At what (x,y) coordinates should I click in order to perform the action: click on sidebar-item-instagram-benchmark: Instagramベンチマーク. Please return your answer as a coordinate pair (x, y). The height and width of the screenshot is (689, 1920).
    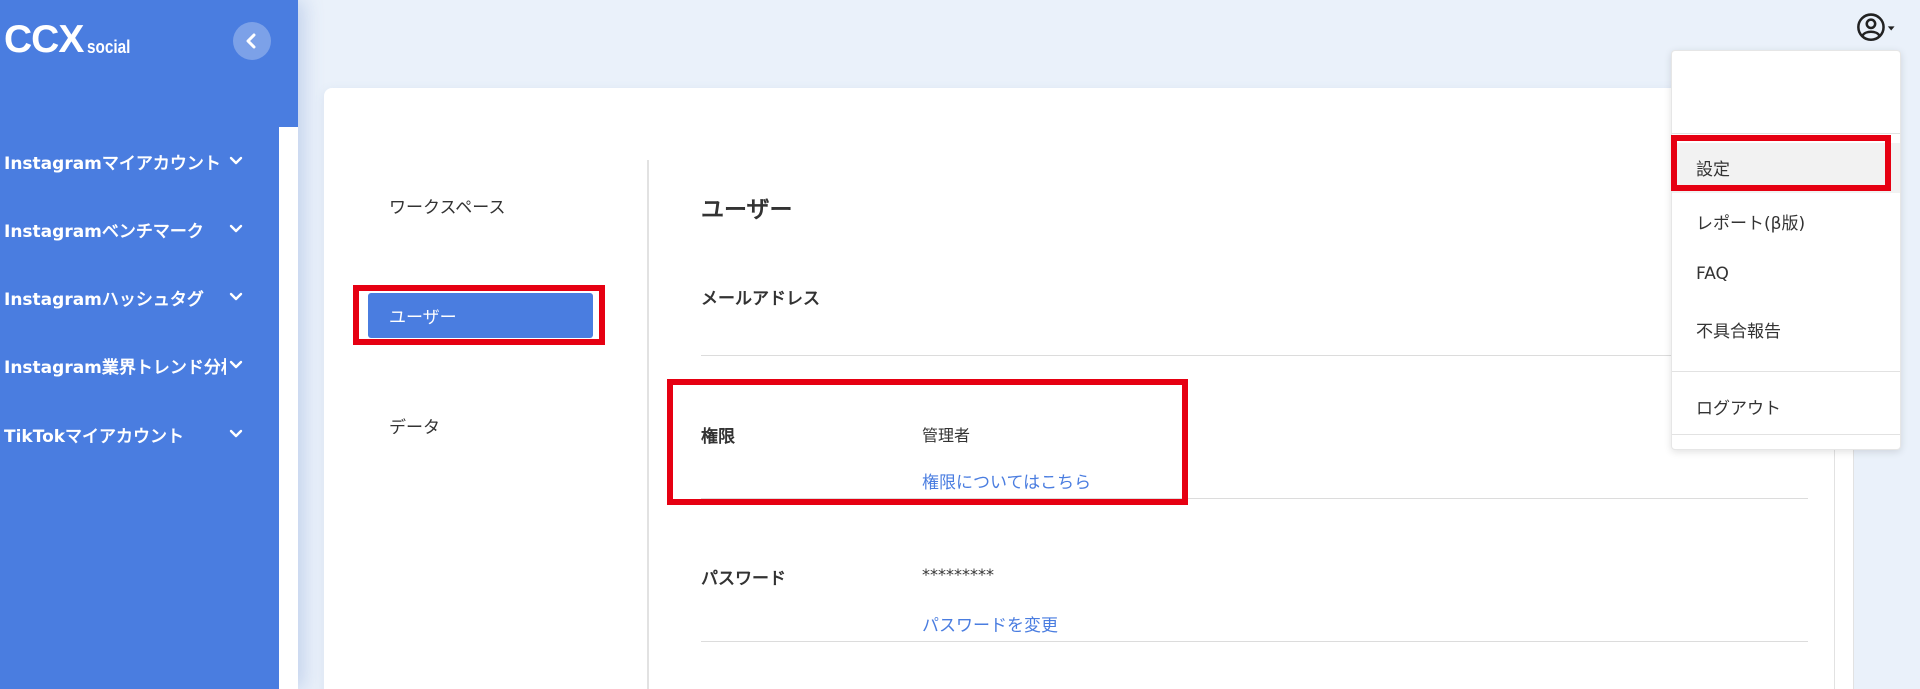
    Looking at the image, I should click on (124, 229).